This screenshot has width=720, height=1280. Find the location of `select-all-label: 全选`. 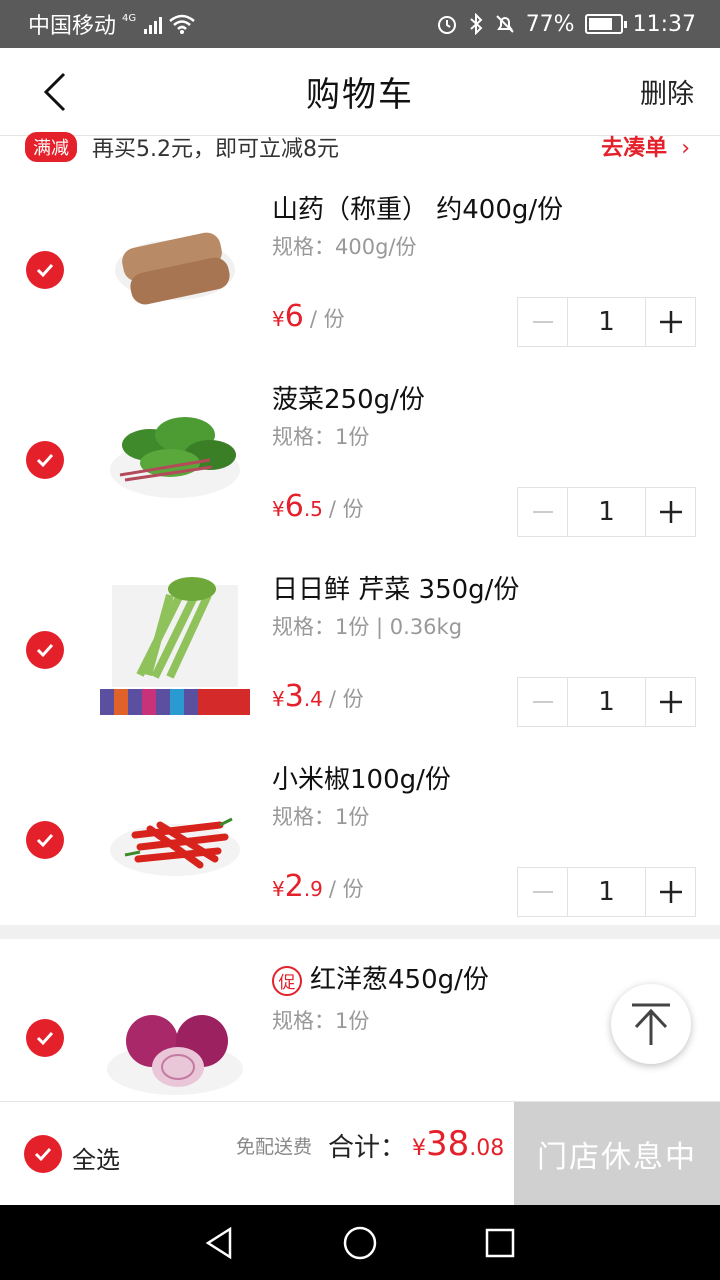

select-all-label: 全选 is located at coordinates (96, 1157).